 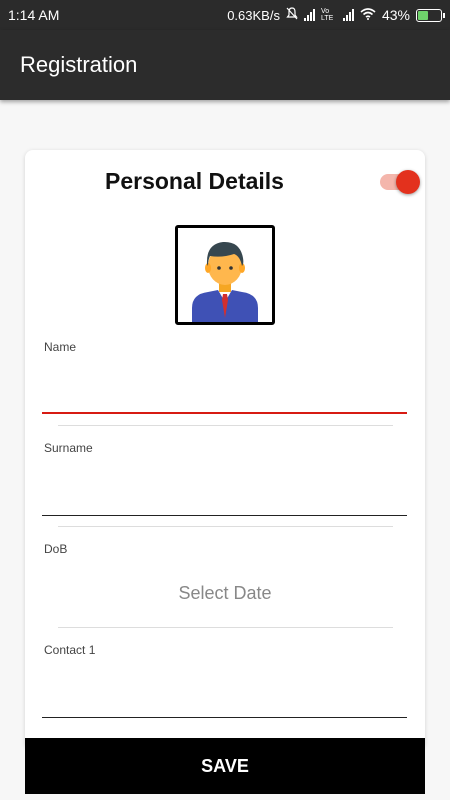 I want to click on save-button-label: SAVE, so click(x=225, y=765).